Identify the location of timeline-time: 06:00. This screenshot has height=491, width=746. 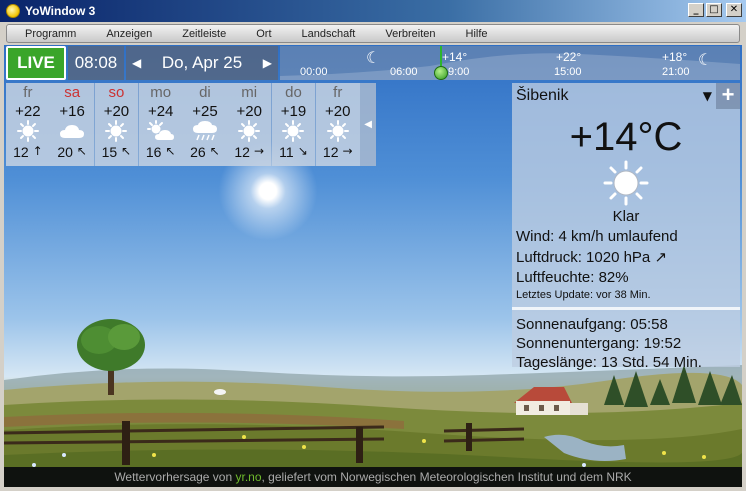
(404, 72).